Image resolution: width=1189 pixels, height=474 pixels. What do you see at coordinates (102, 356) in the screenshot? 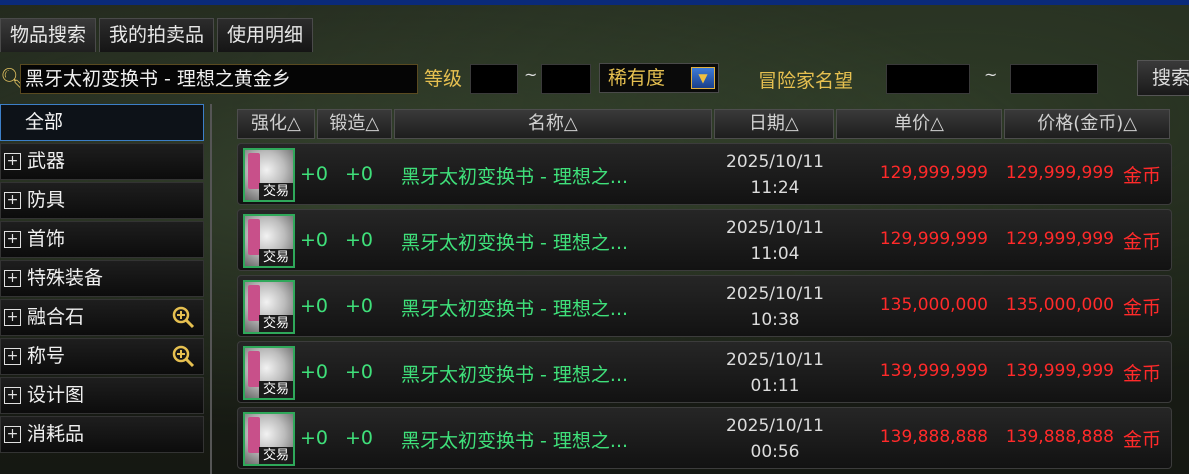
I see `category-title: + 称号` at bounding box center [102, 356].